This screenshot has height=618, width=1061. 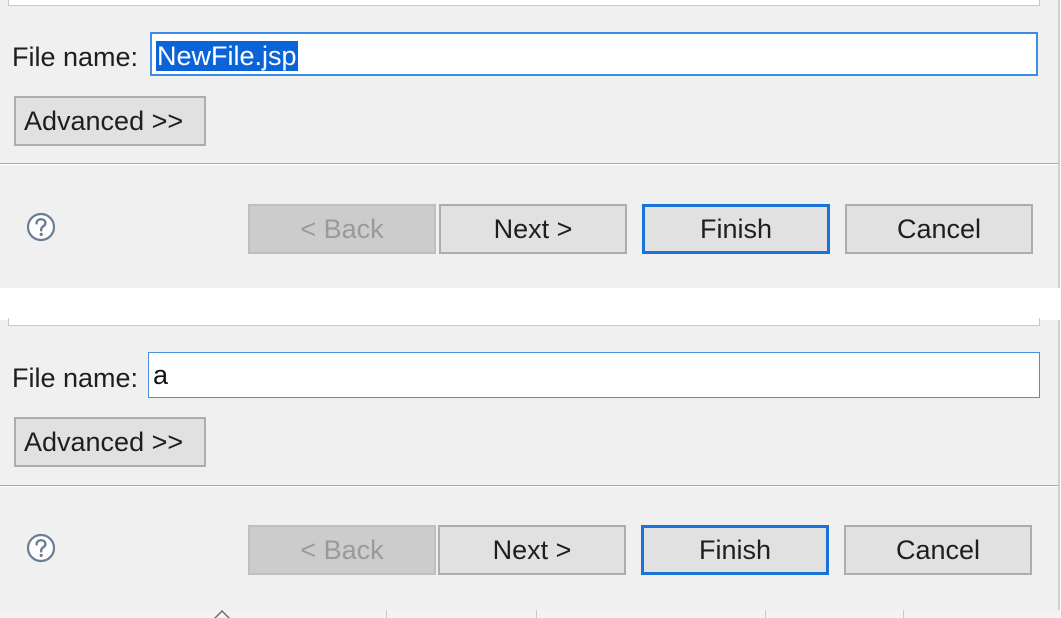 What do you see at coordinates (222, 615) in the screenshot?
I see `chevron-up-icon-inner` at bounding box center [222, 615].